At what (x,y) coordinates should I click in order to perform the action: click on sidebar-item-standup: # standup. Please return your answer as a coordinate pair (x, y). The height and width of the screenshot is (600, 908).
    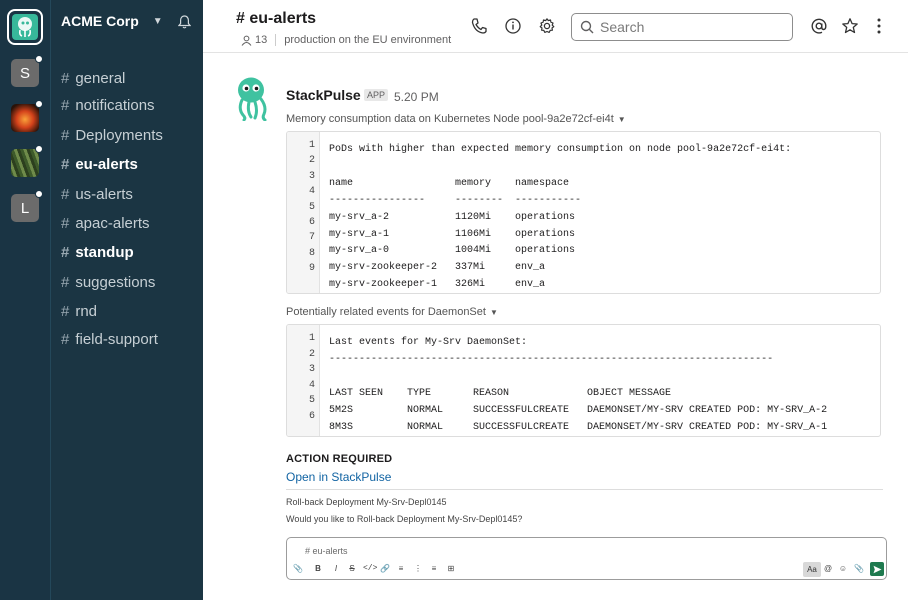
    Looking at the image, I should click on (97, 252).